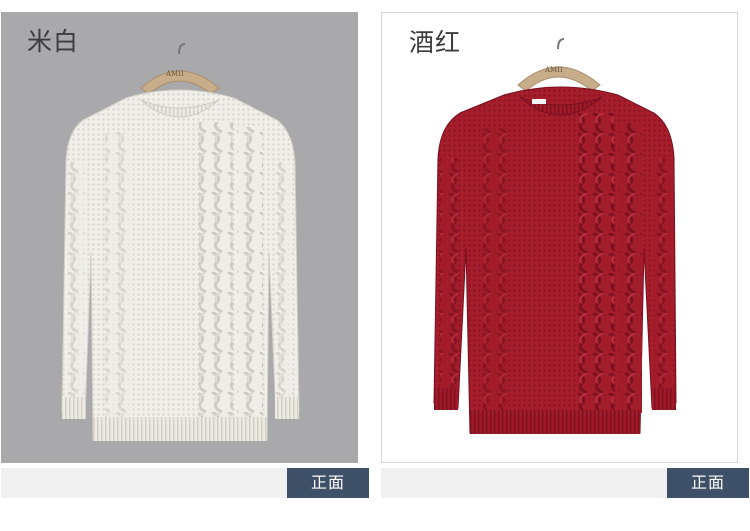  What do you see at coordinates (435, 42) in the screenshot?
I see `color-label-wine-red: 酒红` at bounding box center [435, 42].